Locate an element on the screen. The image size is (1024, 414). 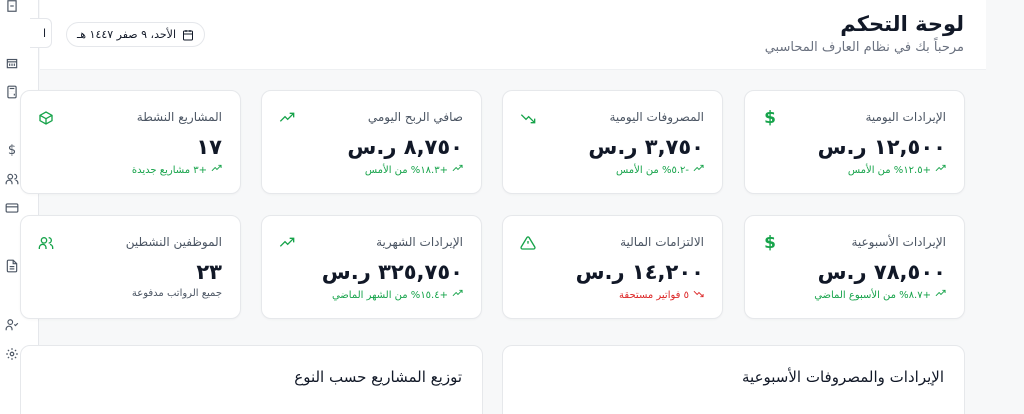
card-delta: جميع الرواتب مدفوعة is located at coordinates (176, 293).